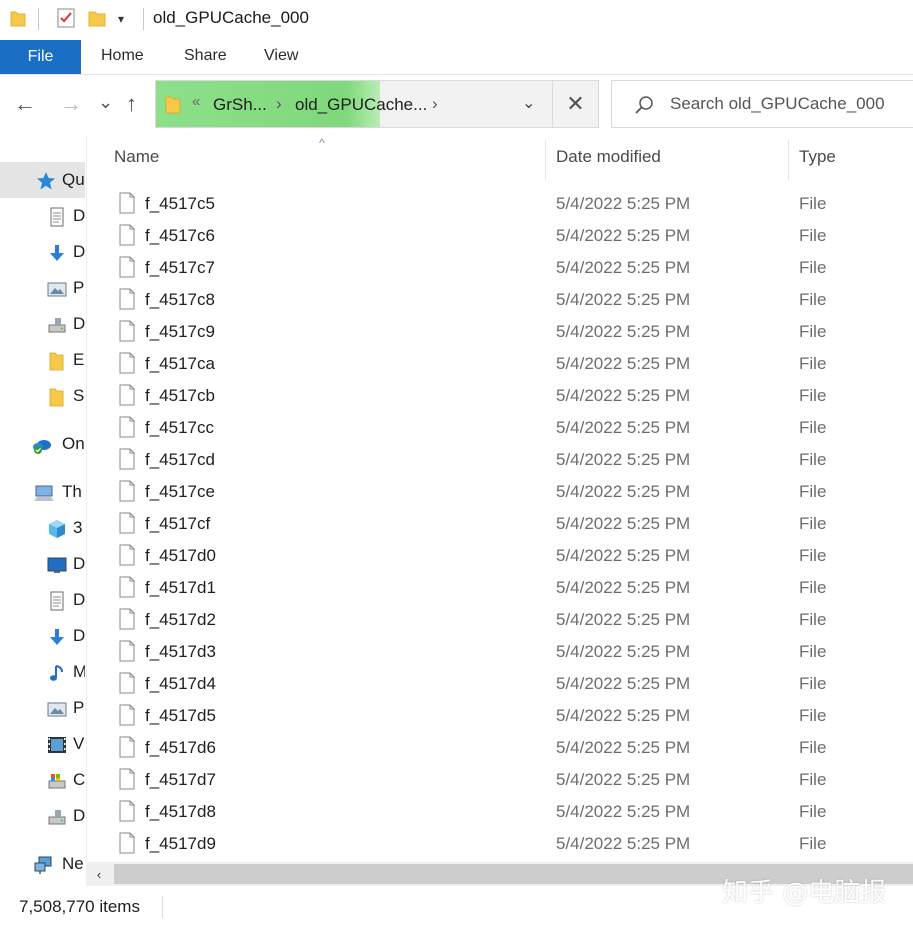  What do you see at coordinates (97, 18) in the screenshot?
I see `new-folder-icon` at bounding box center [97, 18].